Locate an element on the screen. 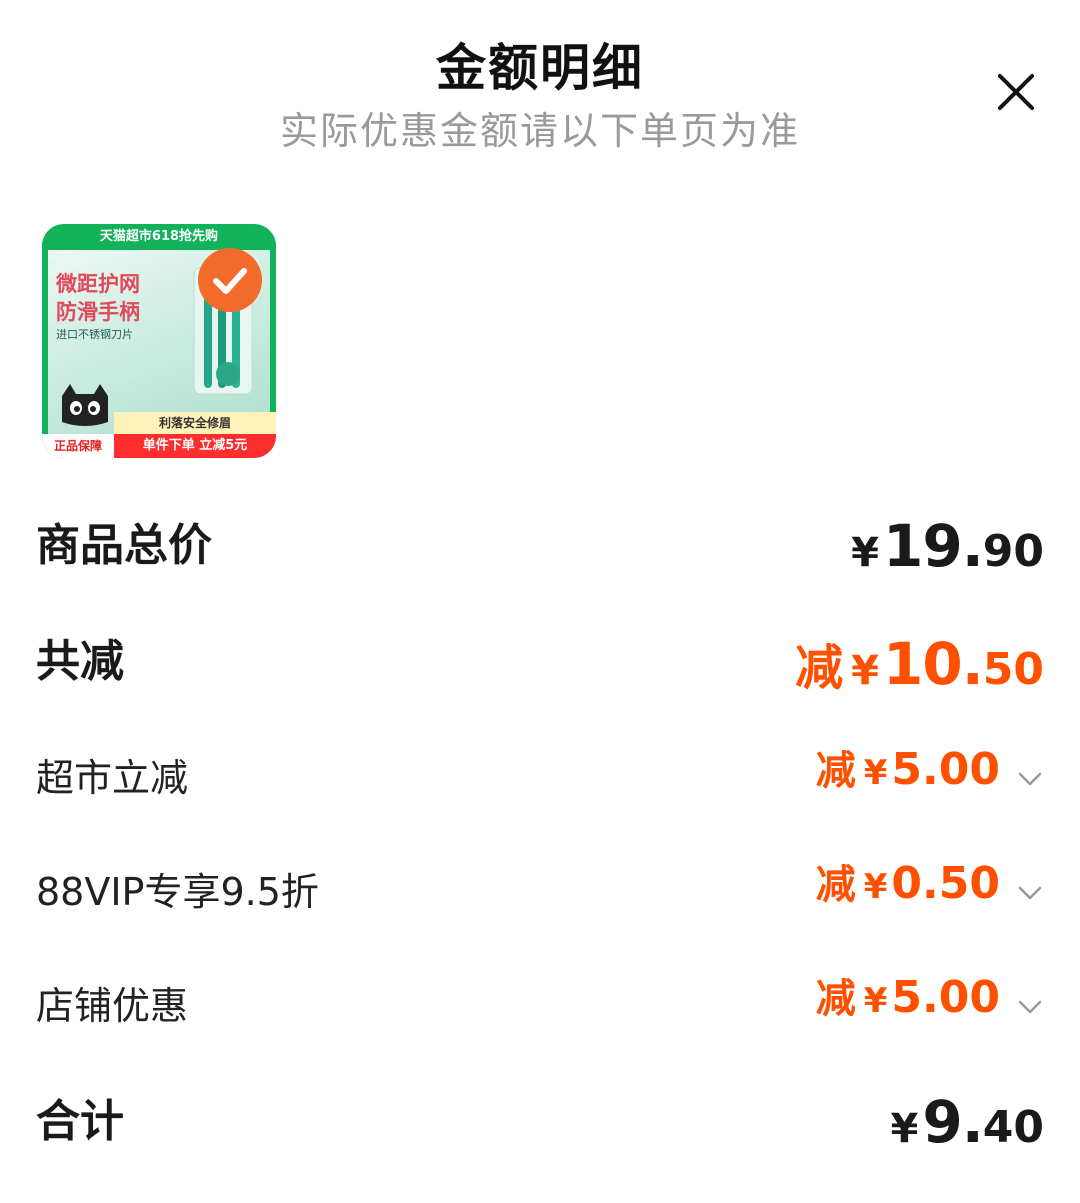  amount-integer: 19. is located at coordinates (933, 546).